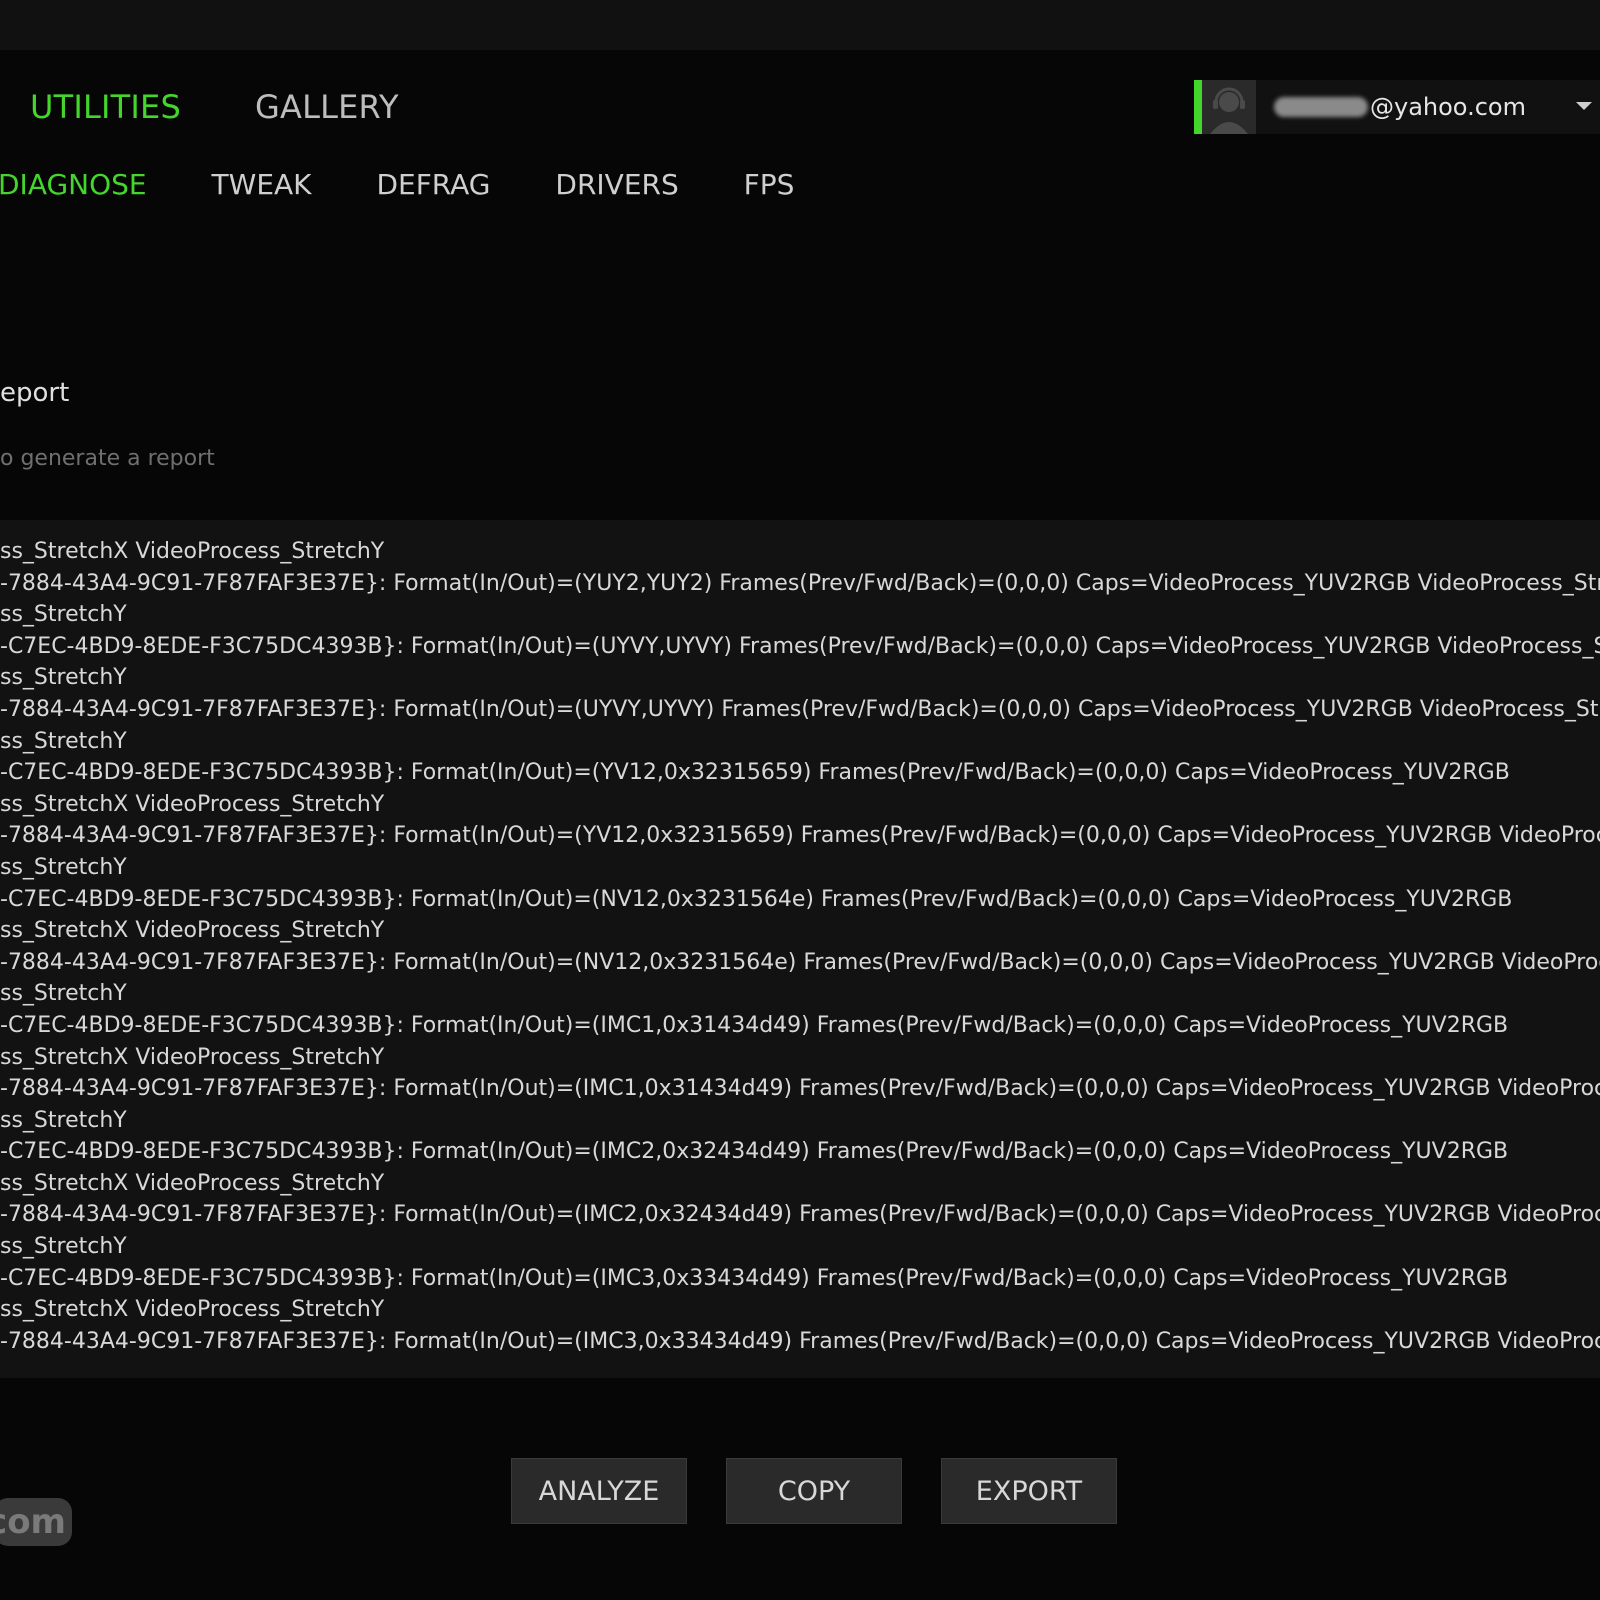  What do you see at coordinates (616, 184) in the screenshot?
I see `sub-nav-drivers: DRIVERS` at bounding box center [616, 184].